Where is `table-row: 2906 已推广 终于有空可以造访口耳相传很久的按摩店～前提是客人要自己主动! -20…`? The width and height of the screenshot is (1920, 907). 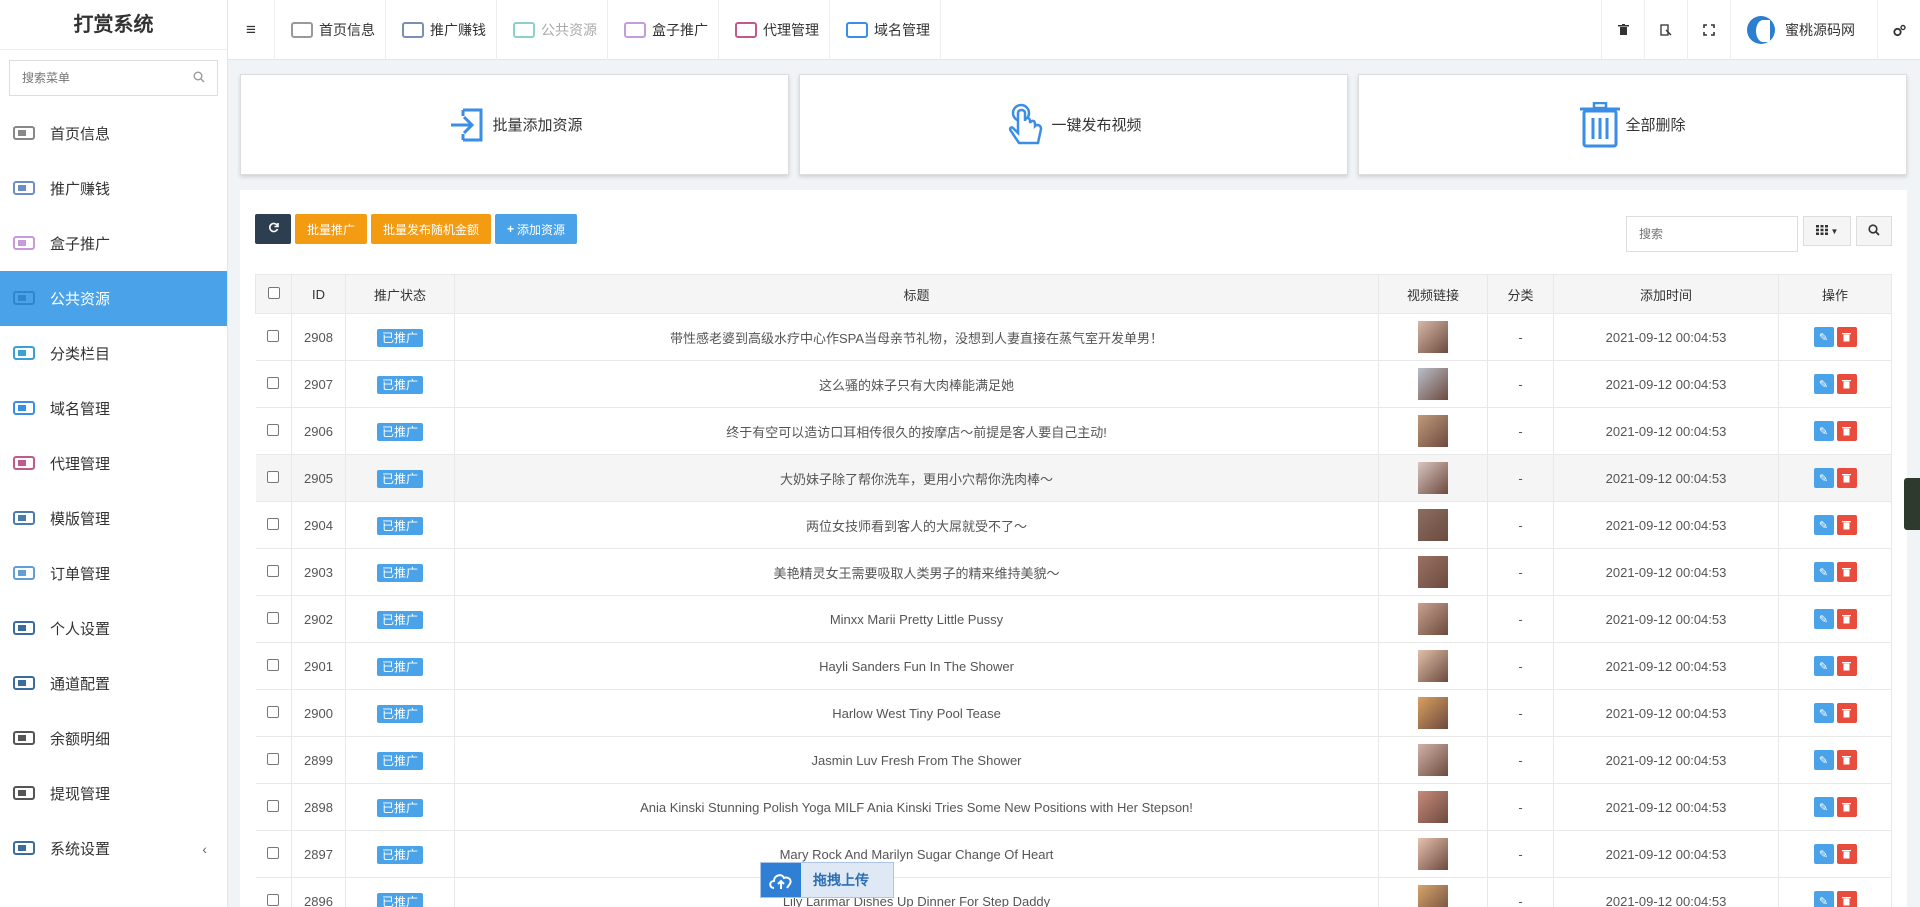 table-row: 2906 已推广 终于有空可以造访口耳相传很久的按摩店～前提是客人要自己主动! -20… is located at coordinates (1073, 431).